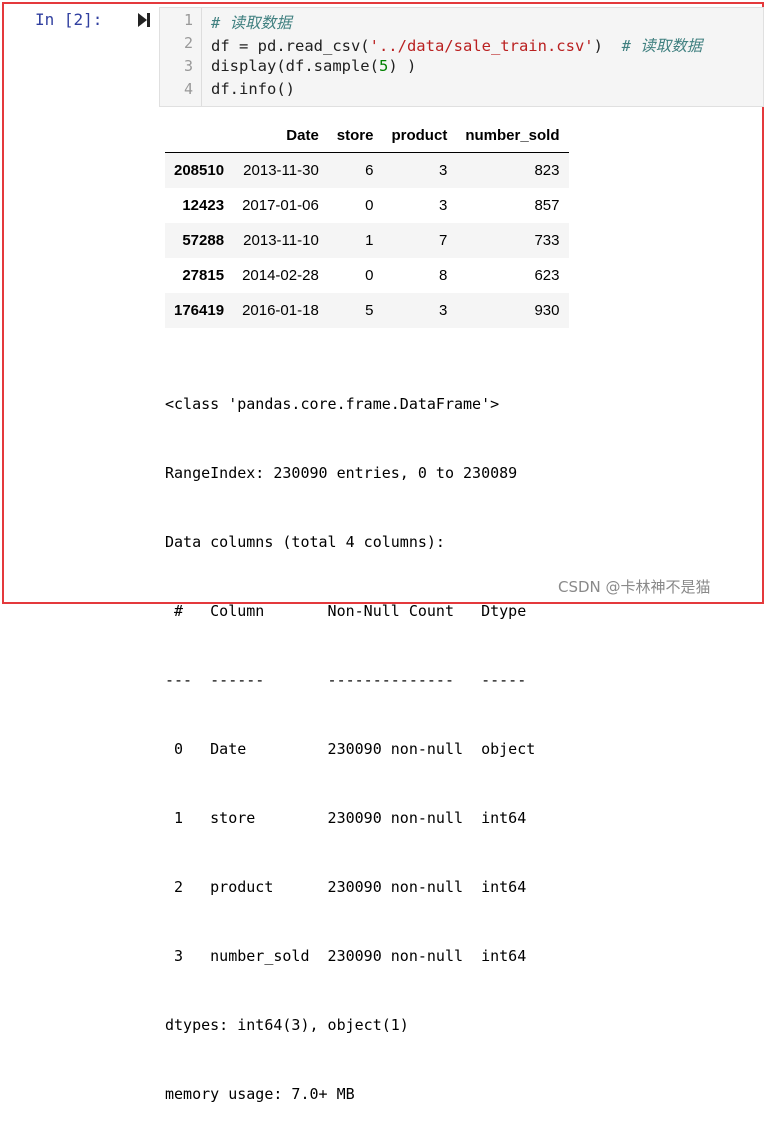 The width and height of the screenshot is (766, 1129). What do you see at coordinates (369, 240) in the screenshot?
I see `cell-store: 1` at bounding box center [369, 240].